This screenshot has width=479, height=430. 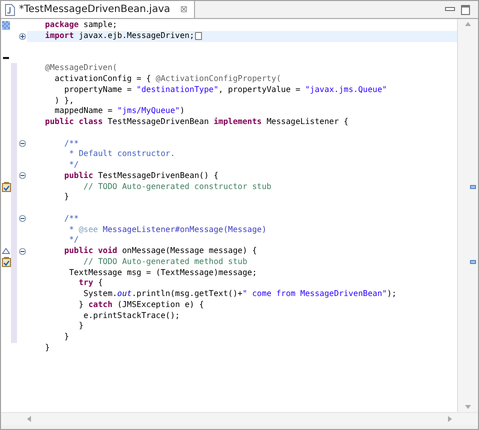 I want to click on code-line: } catch (JMSException e) {, so click(x=141, y=305).